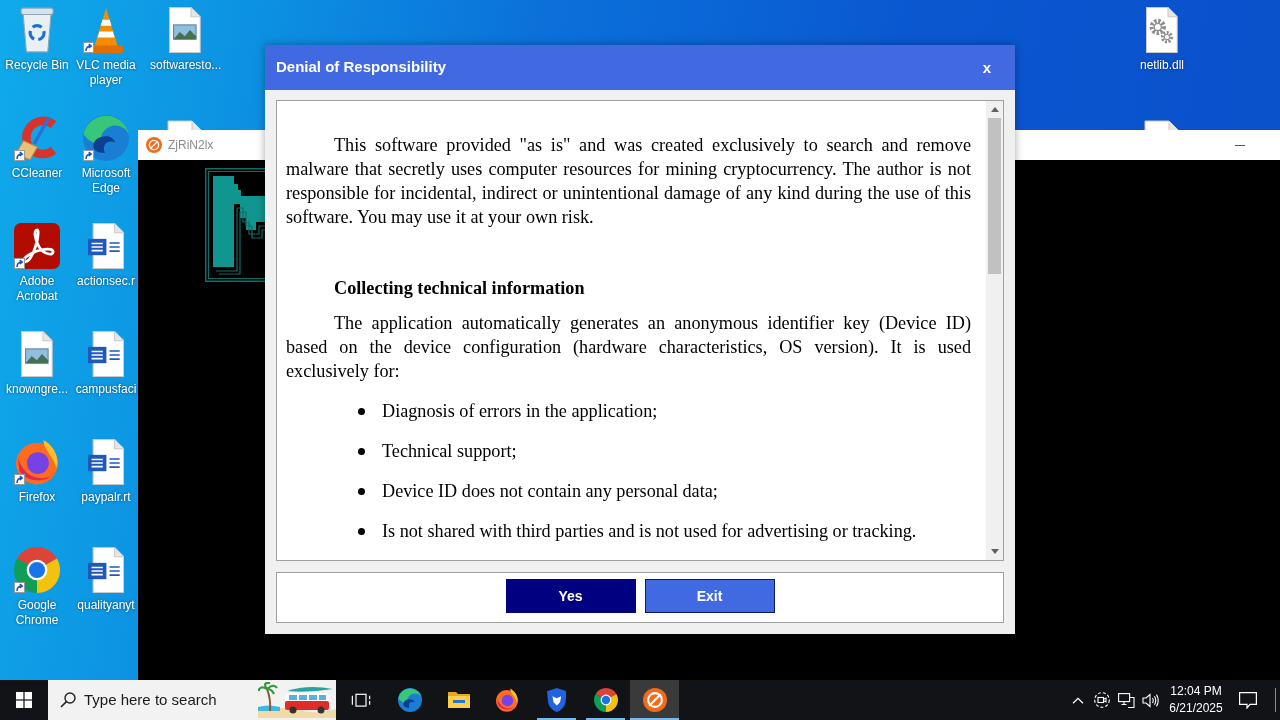  Describe the element at coordinates (605, 700) in the screenshot. I see `round-browser-icon` at that location.